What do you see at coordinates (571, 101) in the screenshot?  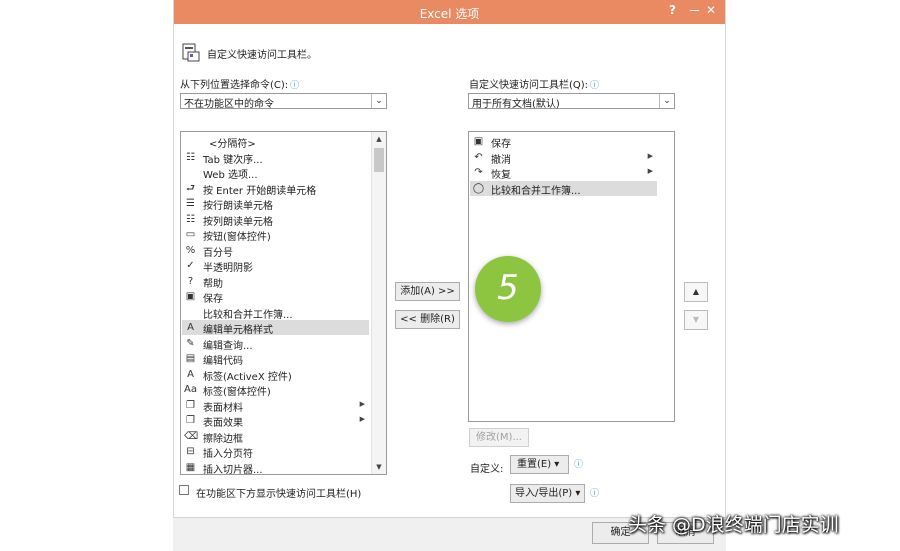 I see `toolbar-scope-select: 用于所有文档(默认) ⌄` at bounding box center [571, 101].